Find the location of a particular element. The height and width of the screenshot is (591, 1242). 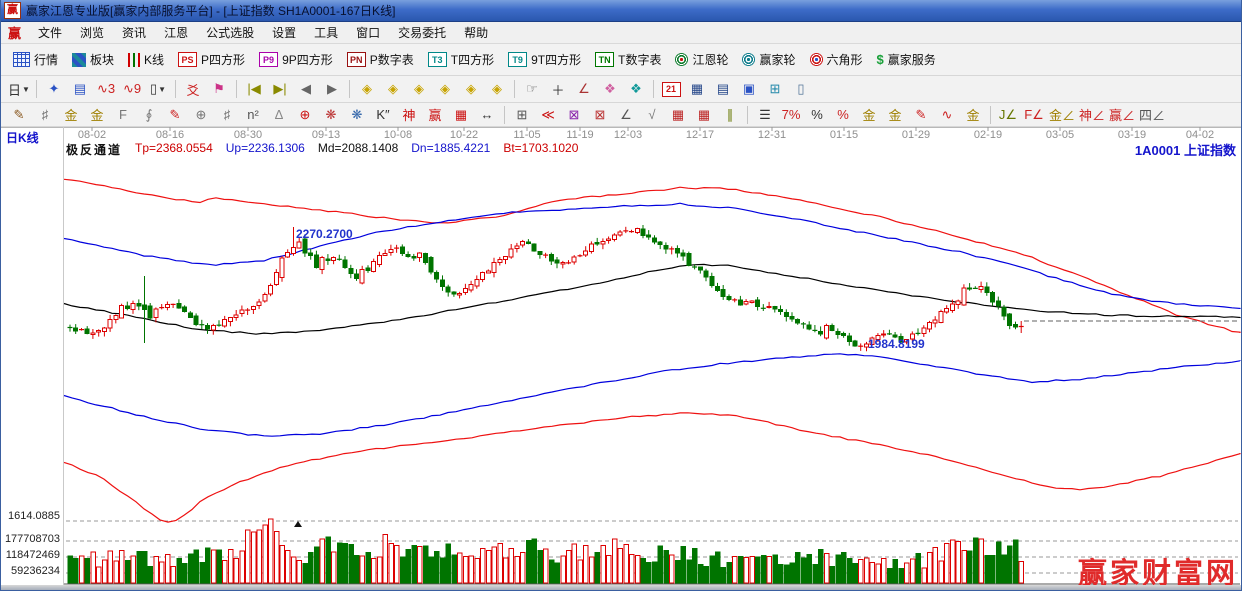

toolbar-separator is located at coordinates (747, 114).